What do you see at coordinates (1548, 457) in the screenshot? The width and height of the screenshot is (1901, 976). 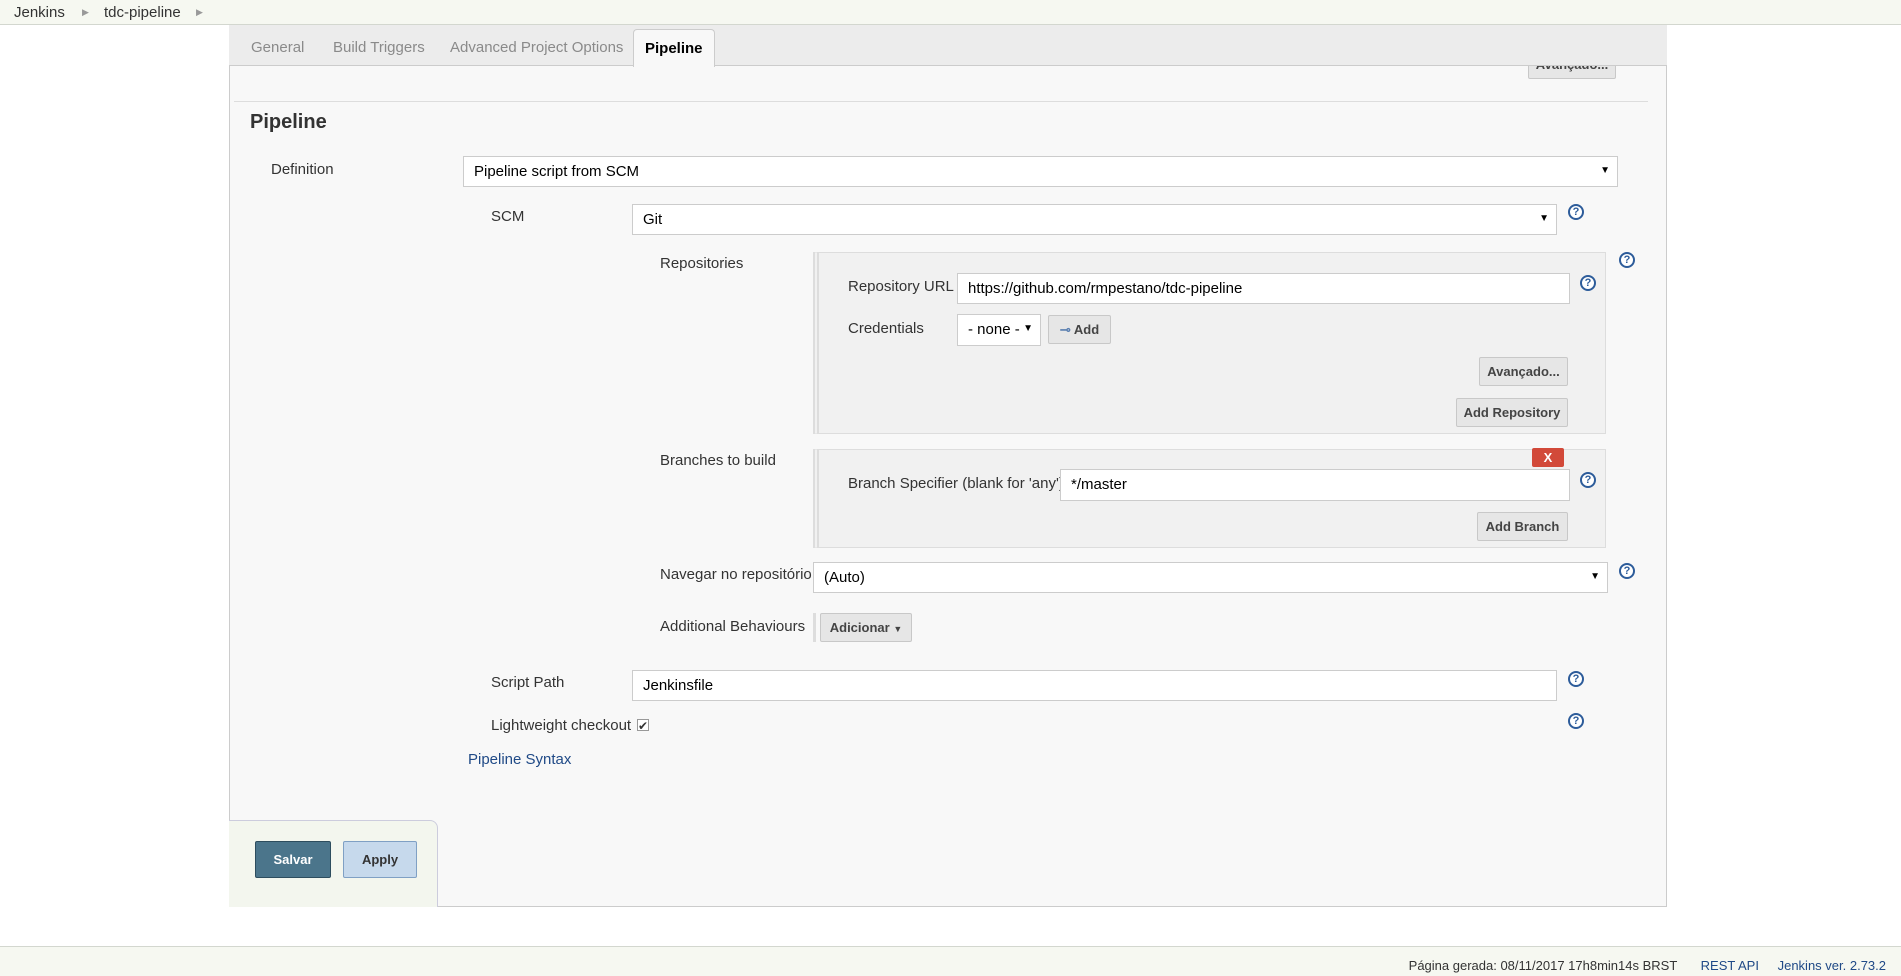 I see `delete-branch-button: X` at bounding box center [1548, 457].